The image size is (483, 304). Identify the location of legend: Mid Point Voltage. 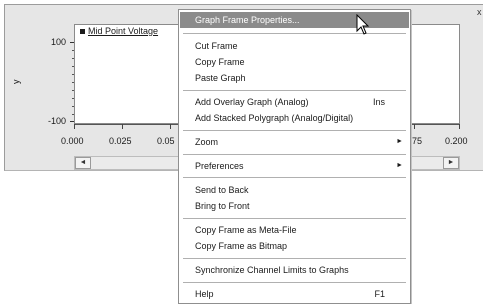
(119, 31).